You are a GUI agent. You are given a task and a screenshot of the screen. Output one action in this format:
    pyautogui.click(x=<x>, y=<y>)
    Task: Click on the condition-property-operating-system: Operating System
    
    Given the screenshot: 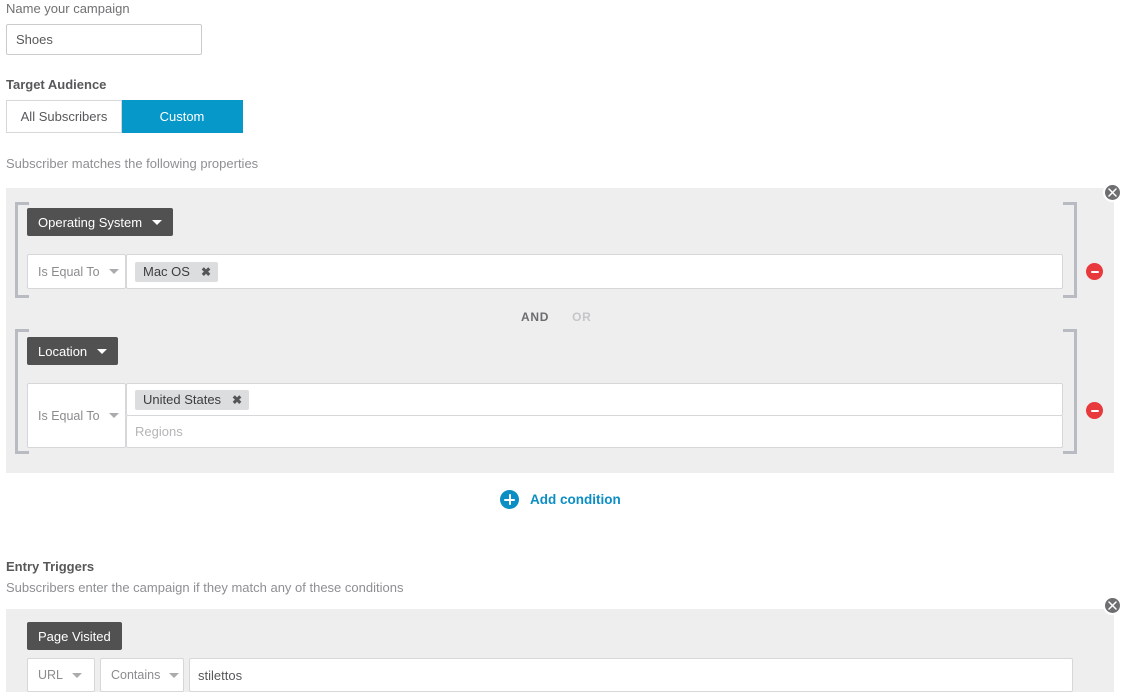 What is the action you would take?
    pyautogui.click(x=100, y=222)
    